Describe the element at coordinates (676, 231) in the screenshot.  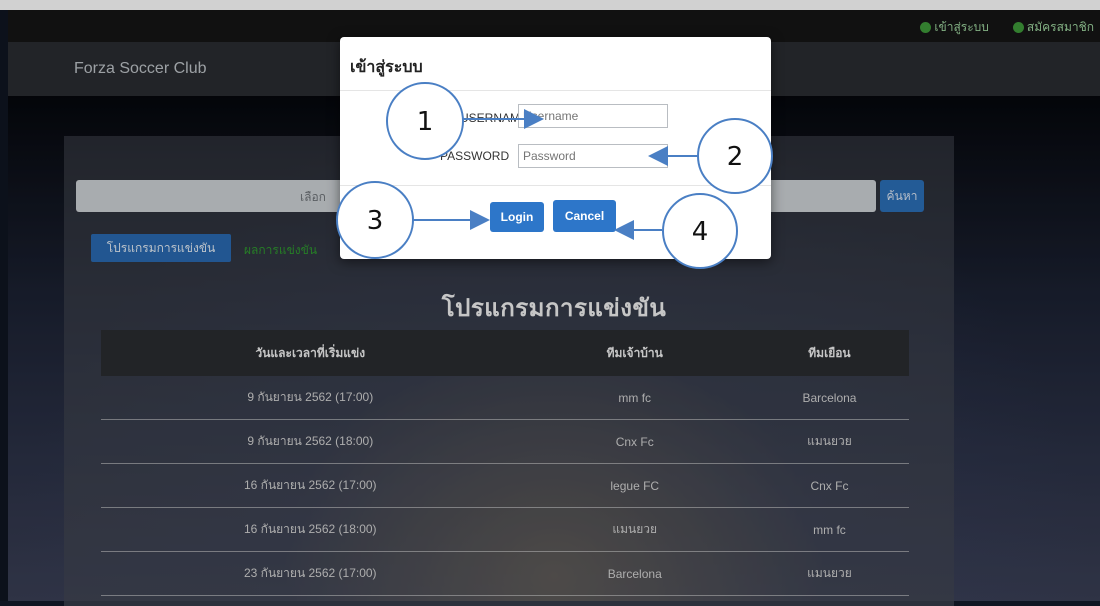
I see `callout-4: 4` at that location.